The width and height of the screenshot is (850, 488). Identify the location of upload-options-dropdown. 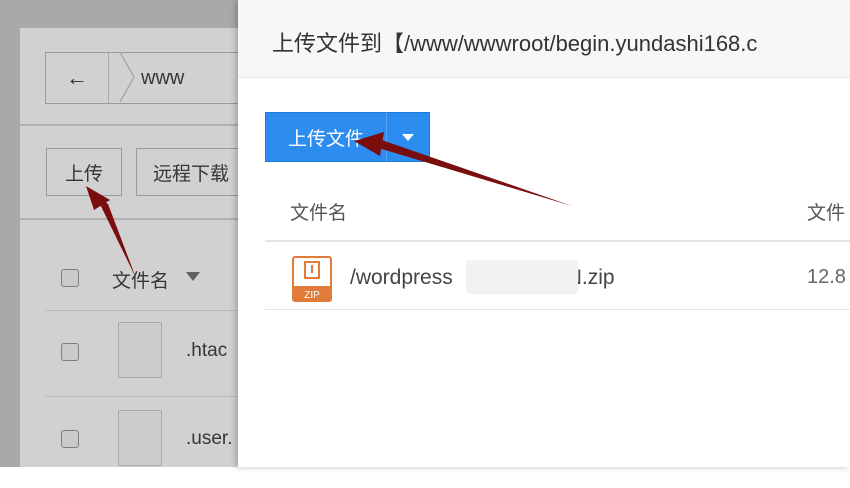
(408, 137).